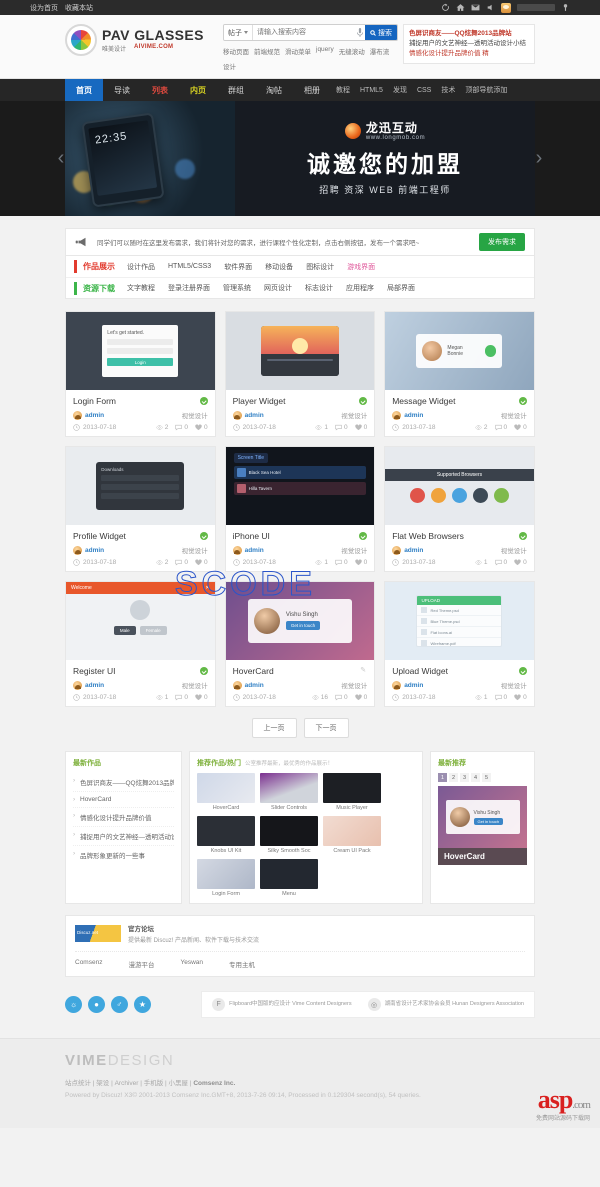 The width and height of the screenshot is (600, 1187). What do you see at coordinates (420, 671) in the screenshot?
I see `work-title: Upload Widget` at bounding box center [420, 671].